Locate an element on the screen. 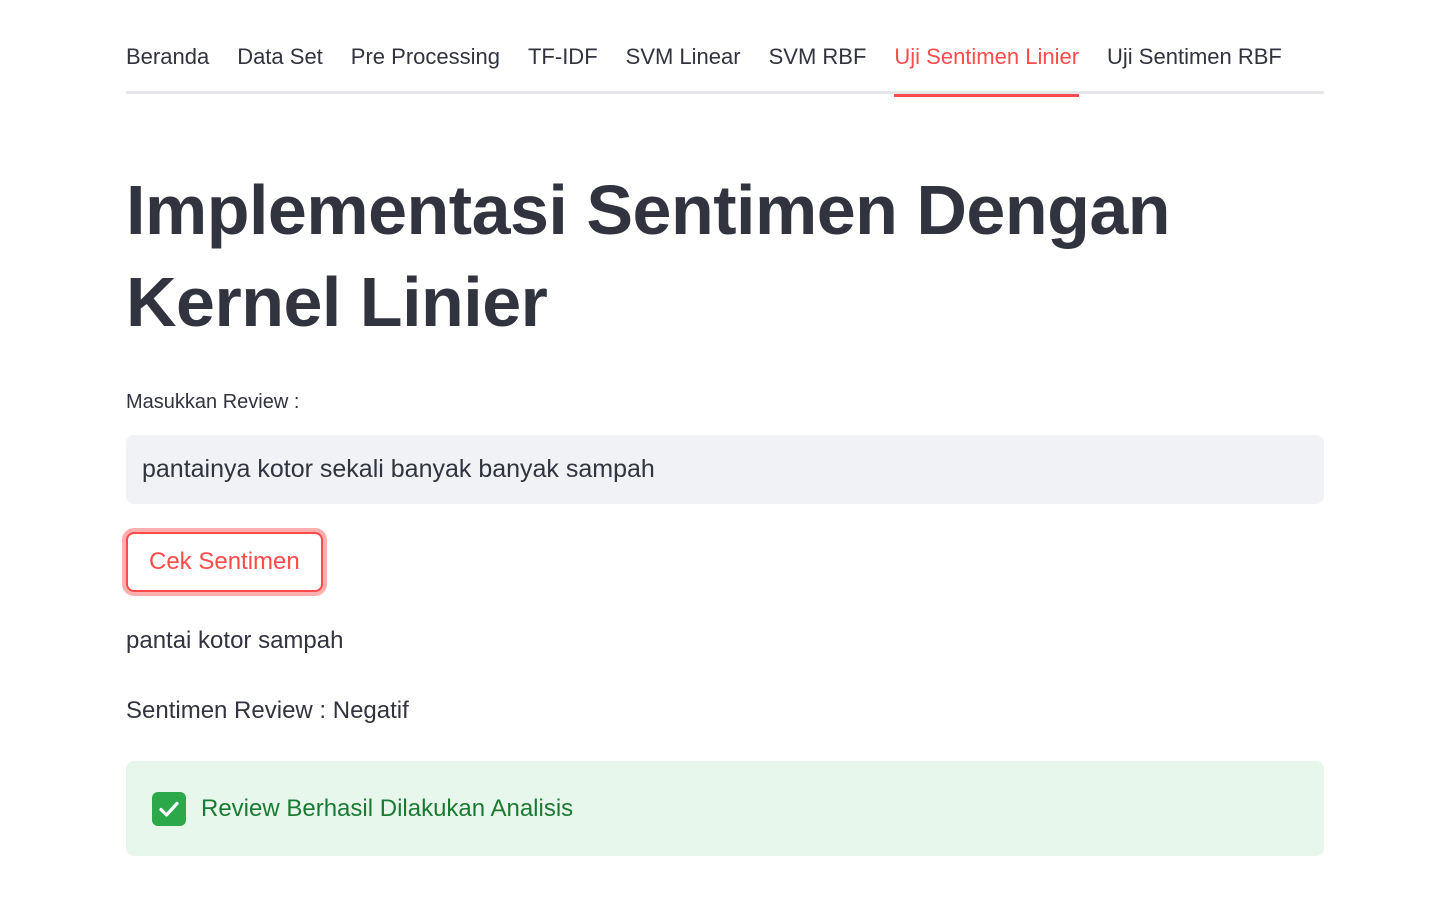  tab-data-set: Data Set is located at coordinates (280, 47).